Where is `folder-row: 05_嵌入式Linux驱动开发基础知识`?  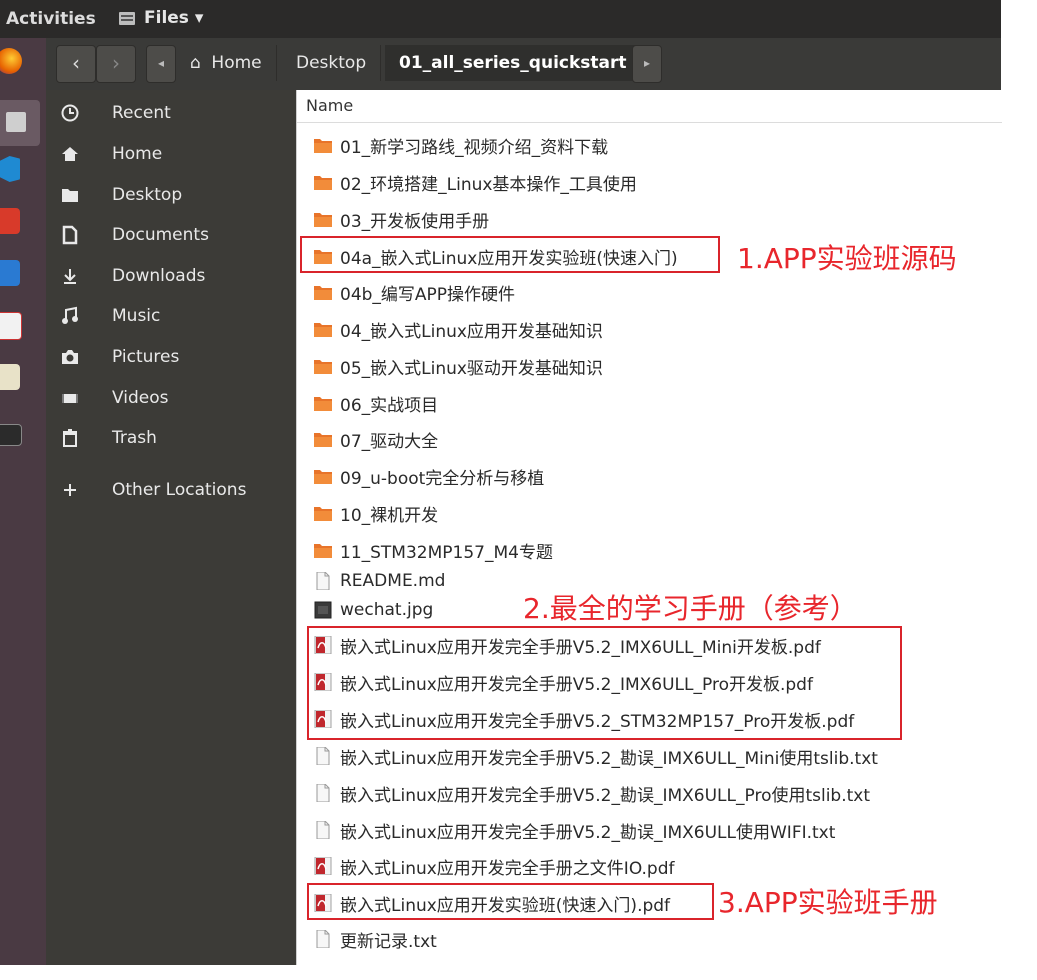
folder-row: 05_嵌入式Linux驱动开发基础知识 is located at coordinates (458, 366).